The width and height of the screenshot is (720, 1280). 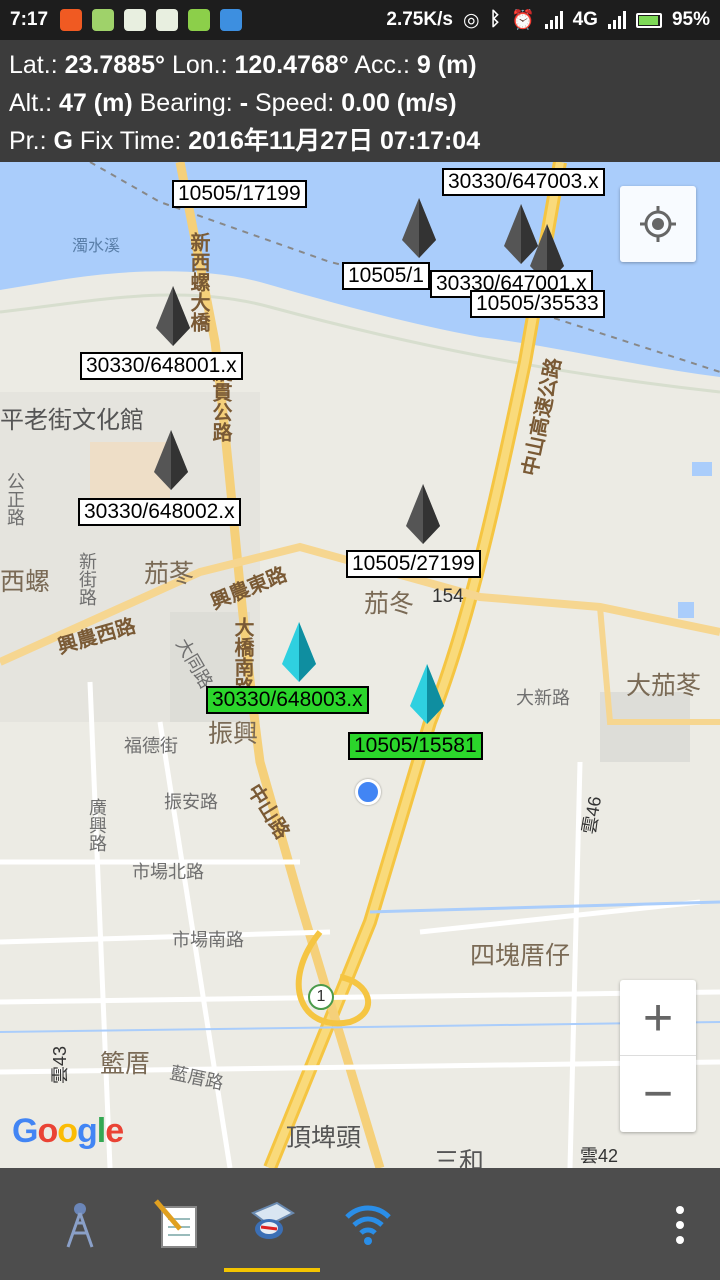 I want to click on cell-marker-label: 10505/27199, so click(x=413, y=564).